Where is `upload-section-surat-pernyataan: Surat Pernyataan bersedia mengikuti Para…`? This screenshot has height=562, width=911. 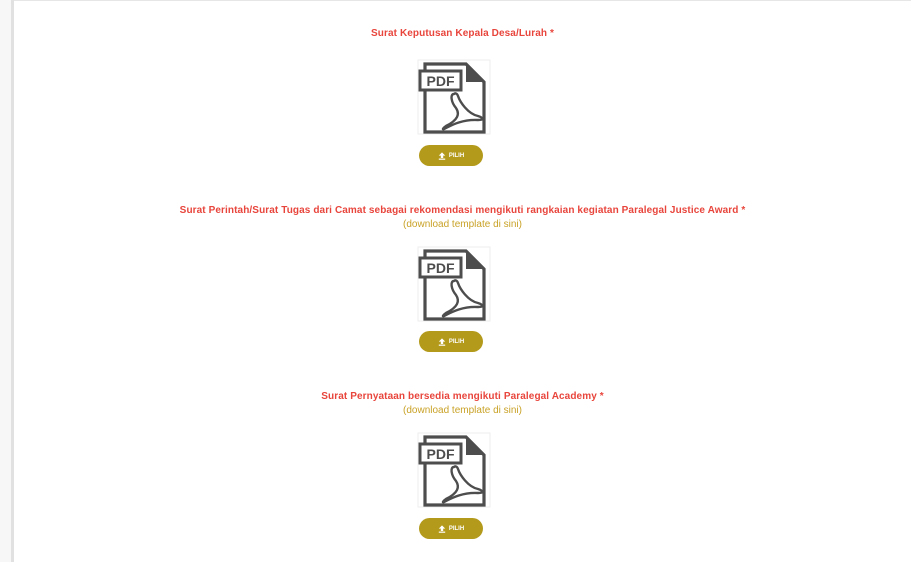
upload-section-surat-pernyataan: Surat Pernyataan bersedia mengikuti Para… is located at coordinates (462, 403).